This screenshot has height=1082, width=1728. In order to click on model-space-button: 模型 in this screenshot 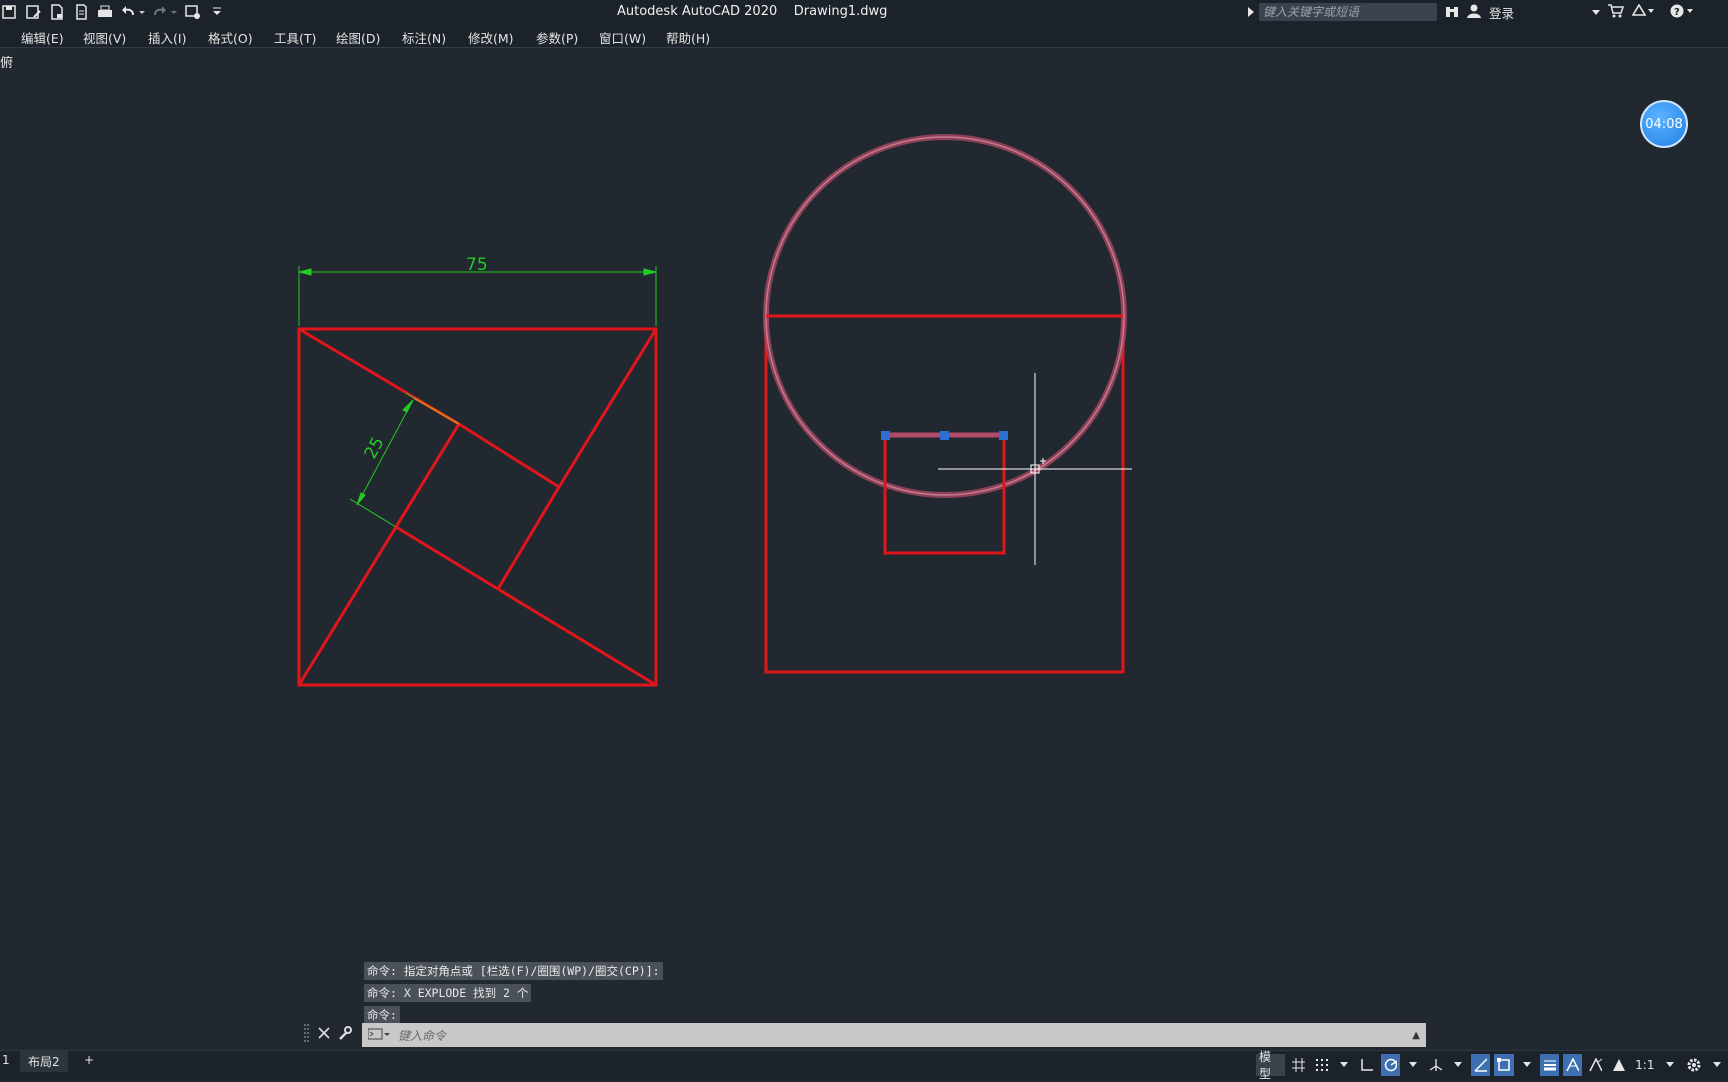, I will do `click(1270, 1065)`.